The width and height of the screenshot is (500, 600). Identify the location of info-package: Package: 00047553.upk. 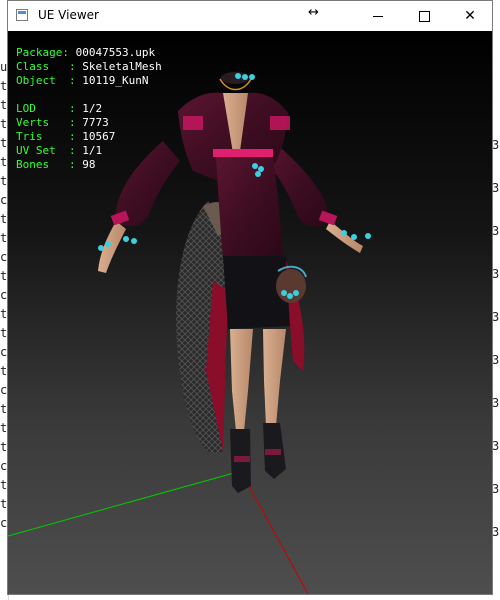
(86, 52).